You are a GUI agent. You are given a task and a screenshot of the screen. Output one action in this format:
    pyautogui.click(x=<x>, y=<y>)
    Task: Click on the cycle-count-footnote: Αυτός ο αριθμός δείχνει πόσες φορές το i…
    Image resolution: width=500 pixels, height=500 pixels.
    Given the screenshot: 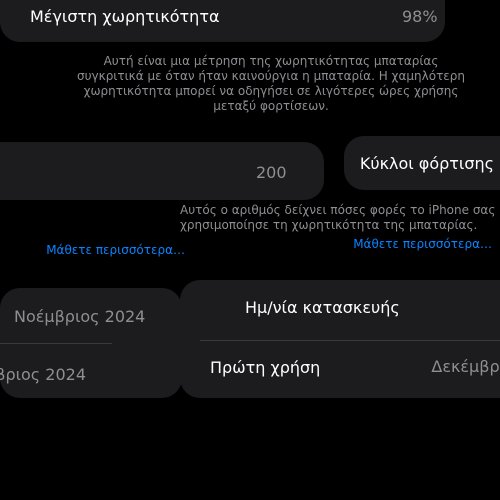 What is the action you would take?
    pyautogui.click(x=338, y=217)
    